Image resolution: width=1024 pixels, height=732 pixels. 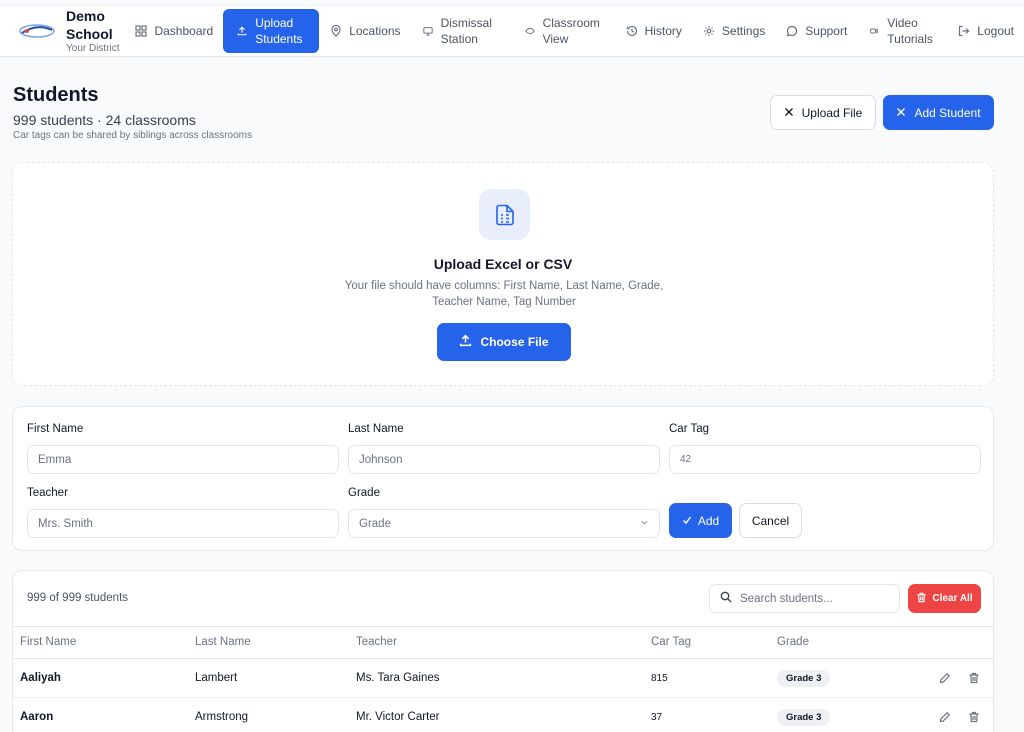 I want to click on grade-select-value: Grade, so click(x=375, y=523).